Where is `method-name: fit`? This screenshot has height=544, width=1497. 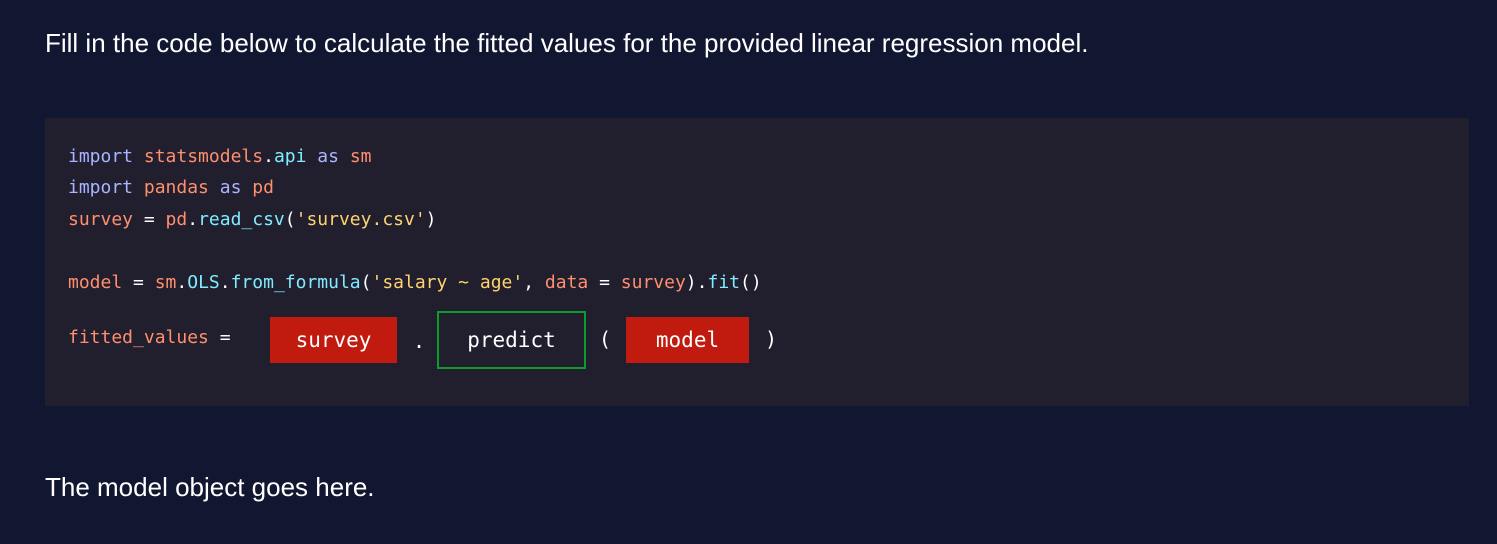 method-name: fit is located at coordinates (723, 282).